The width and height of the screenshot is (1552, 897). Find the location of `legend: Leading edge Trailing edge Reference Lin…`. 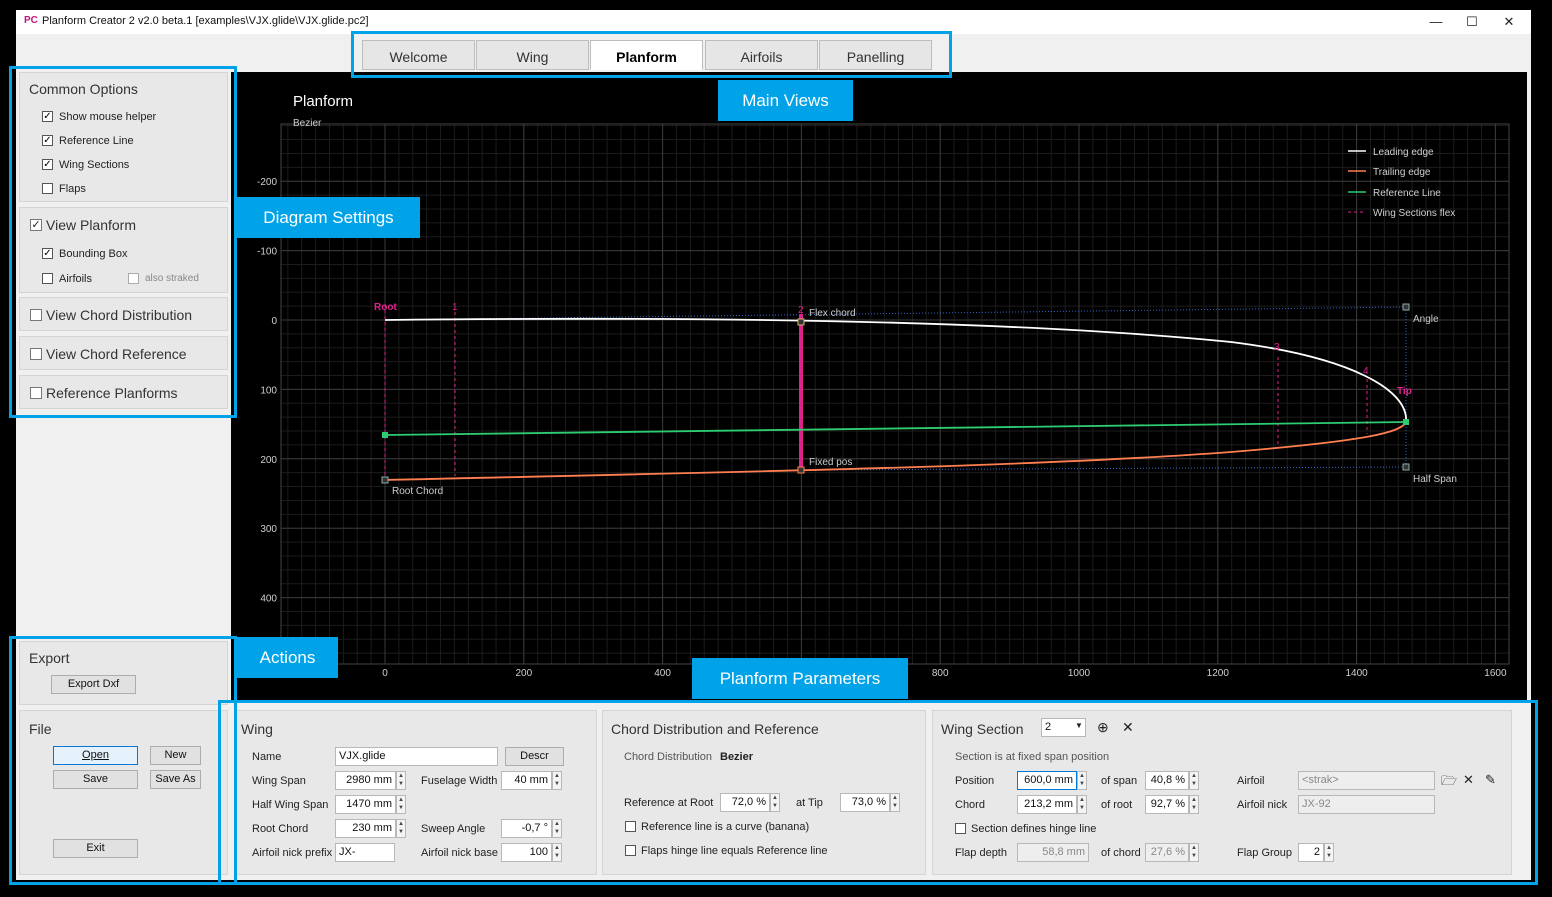

legend: Leading edge Trailing edge Reference Lin… is located at coordinates (1401, 183).